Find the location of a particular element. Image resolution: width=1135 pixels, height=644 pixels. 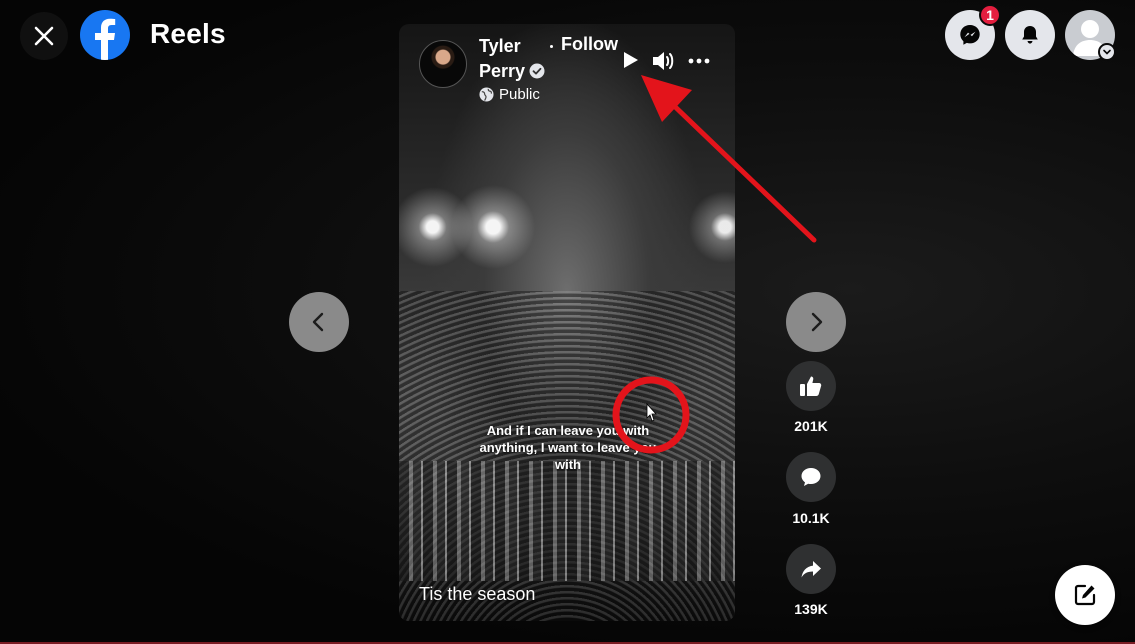

like-button is located at coordinates (811, 386).